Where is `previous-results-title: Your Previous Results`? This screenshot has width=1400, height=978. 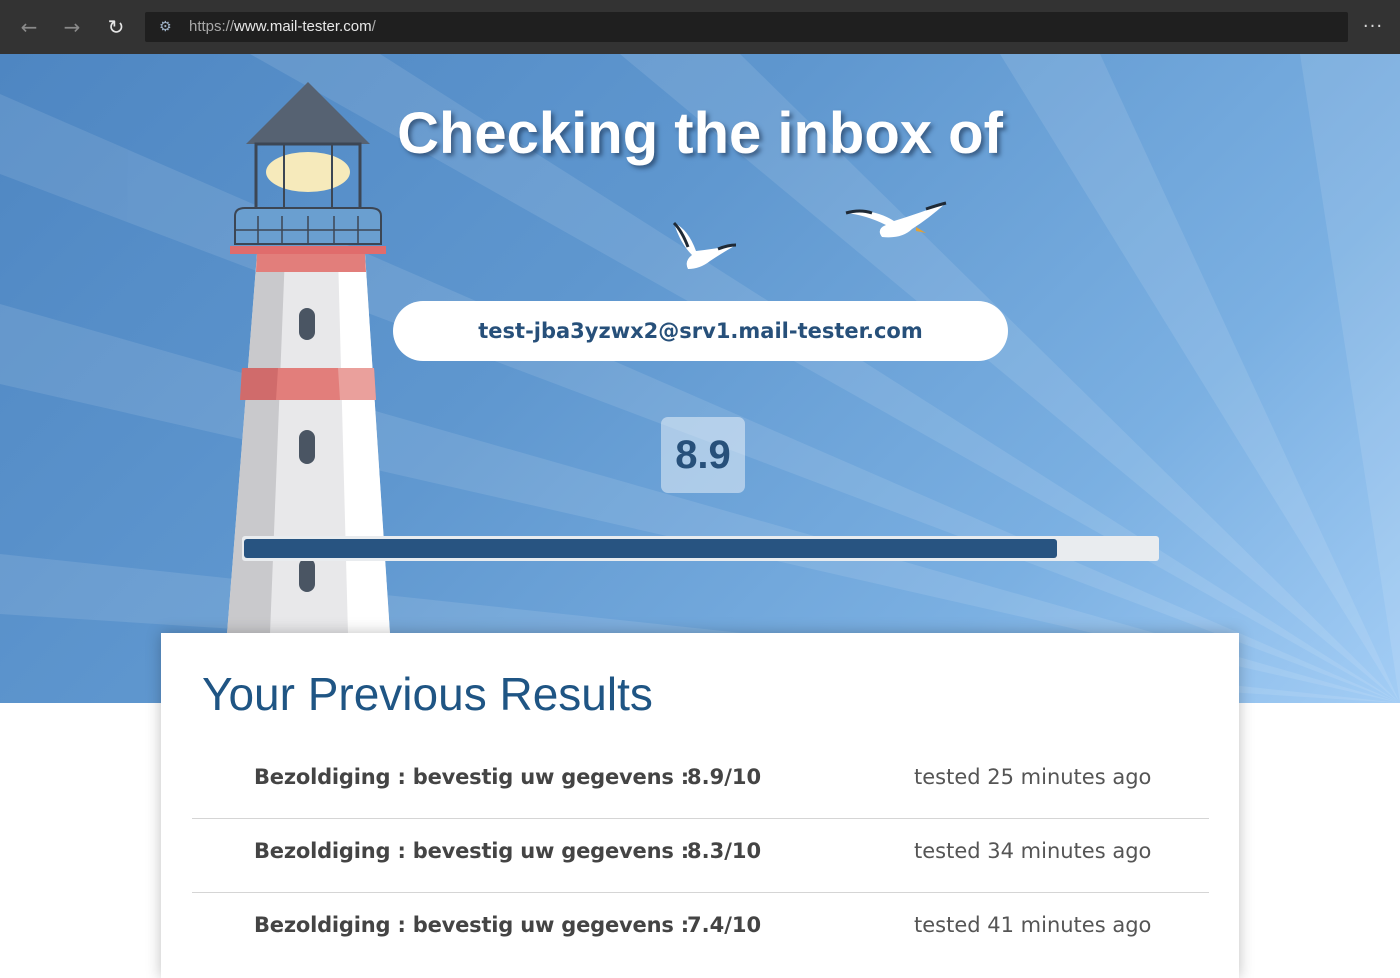
previous-results-title: Your Previous Results is located at coordinates (427, 694).